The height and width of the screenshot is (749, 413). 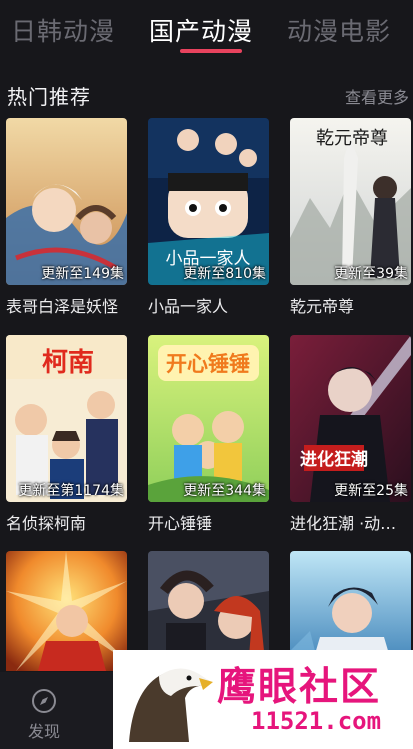 I want to click on cover-image: 小品一家人 更新至810集, so click(x=208, y=201).